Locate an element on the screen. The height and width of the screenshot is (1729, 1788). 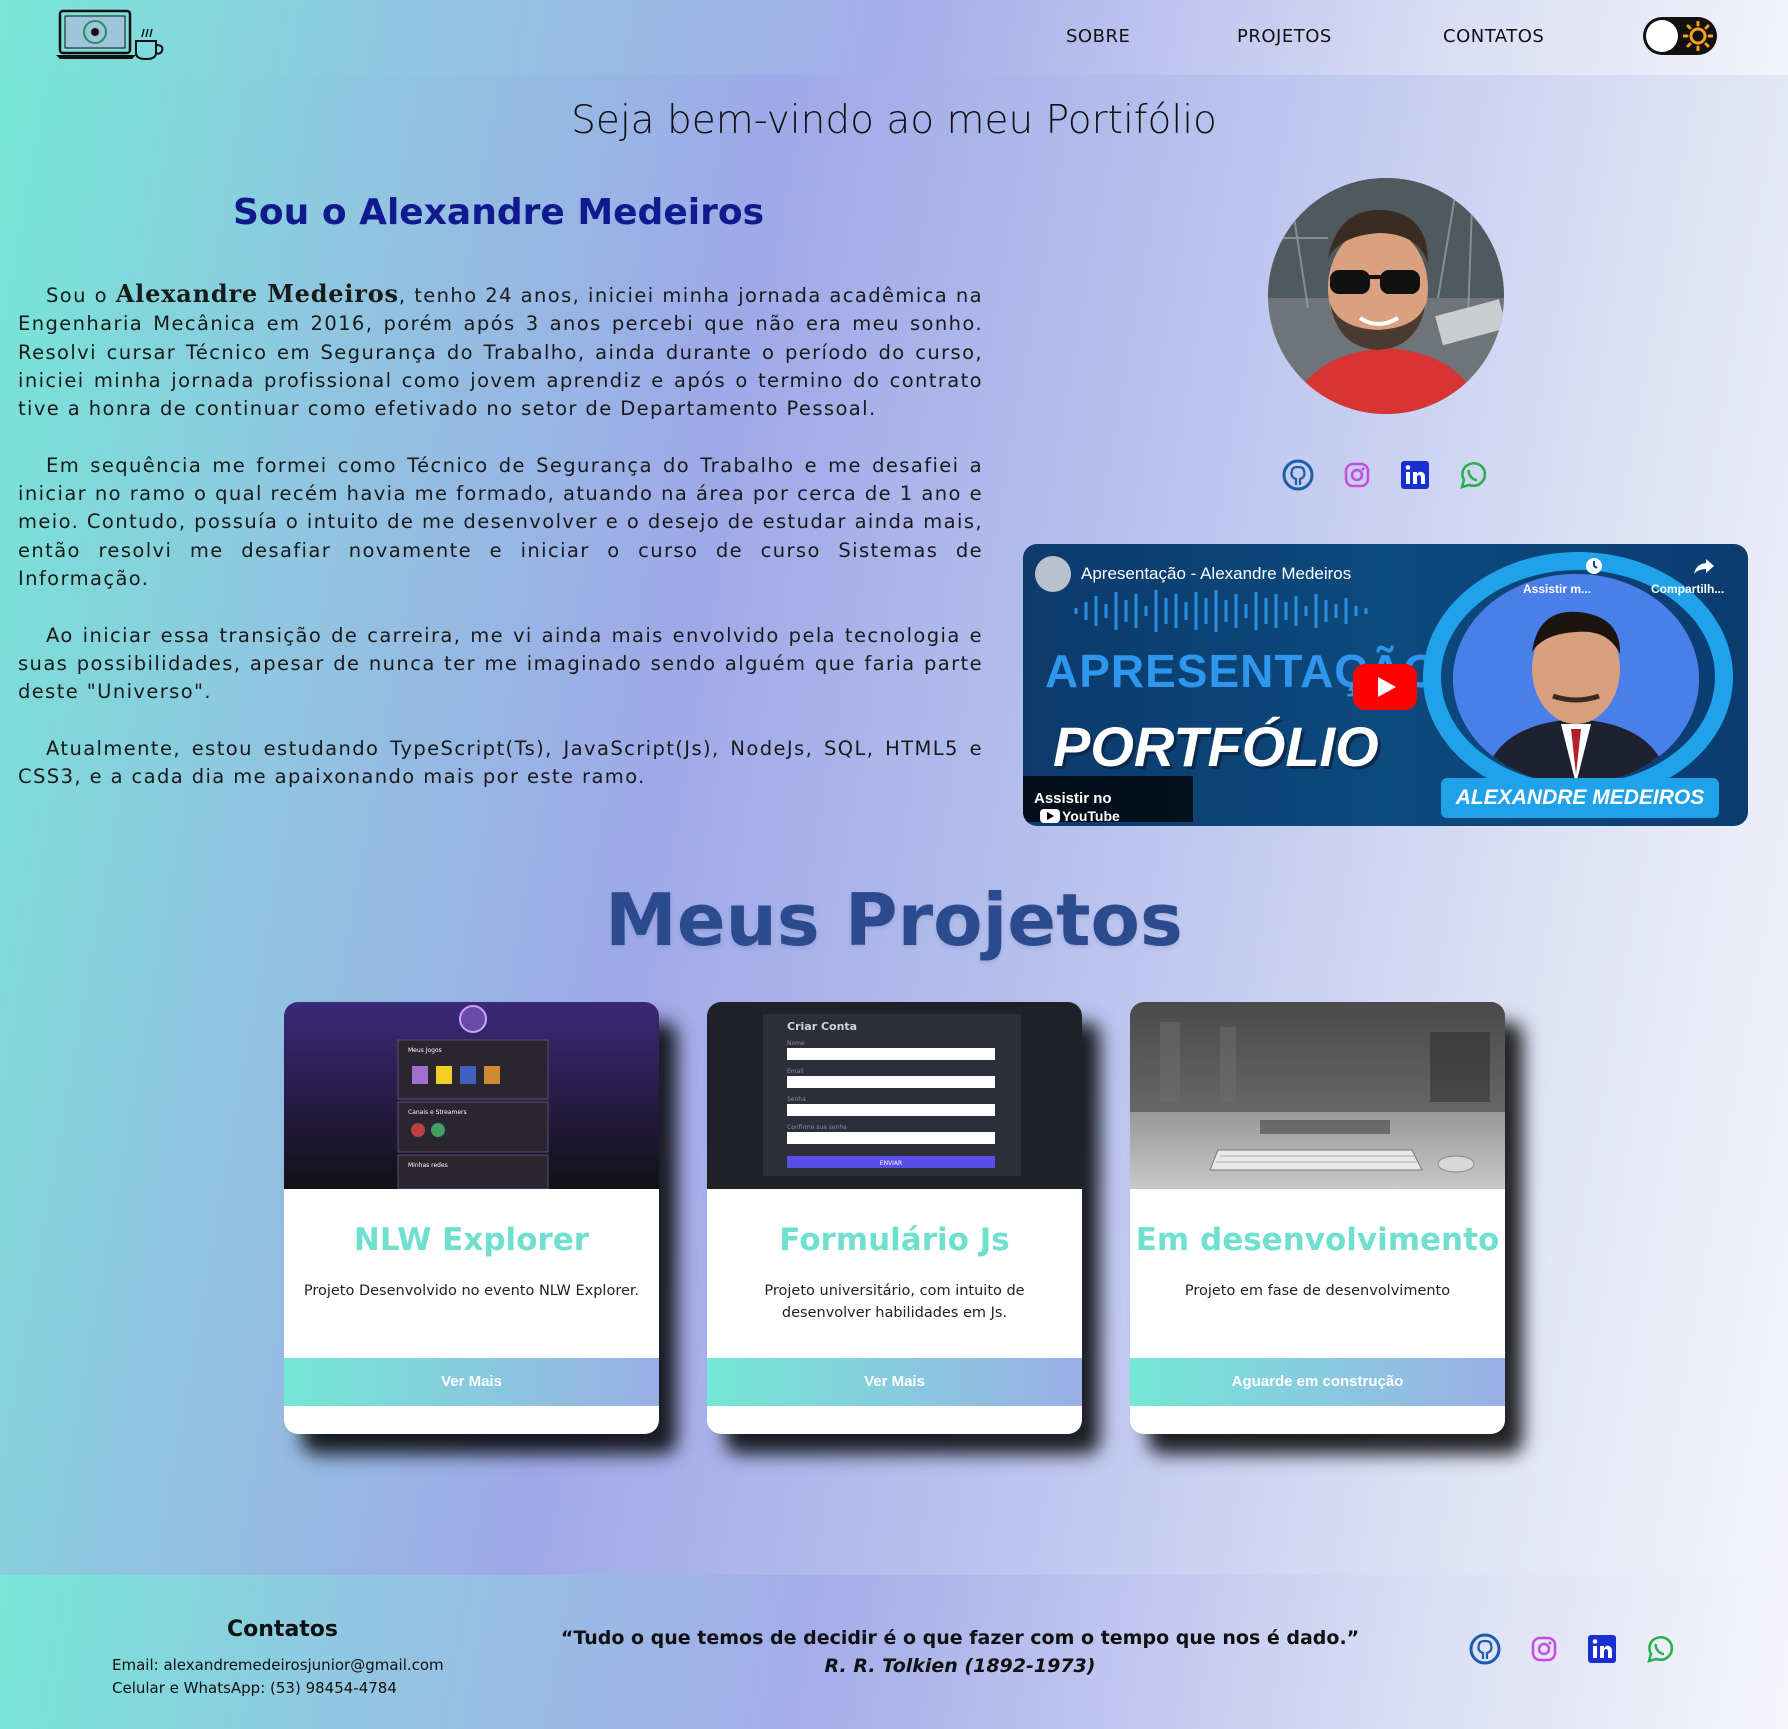
nav-projetos: PROJETOS is located at coordinates (1284, 36).